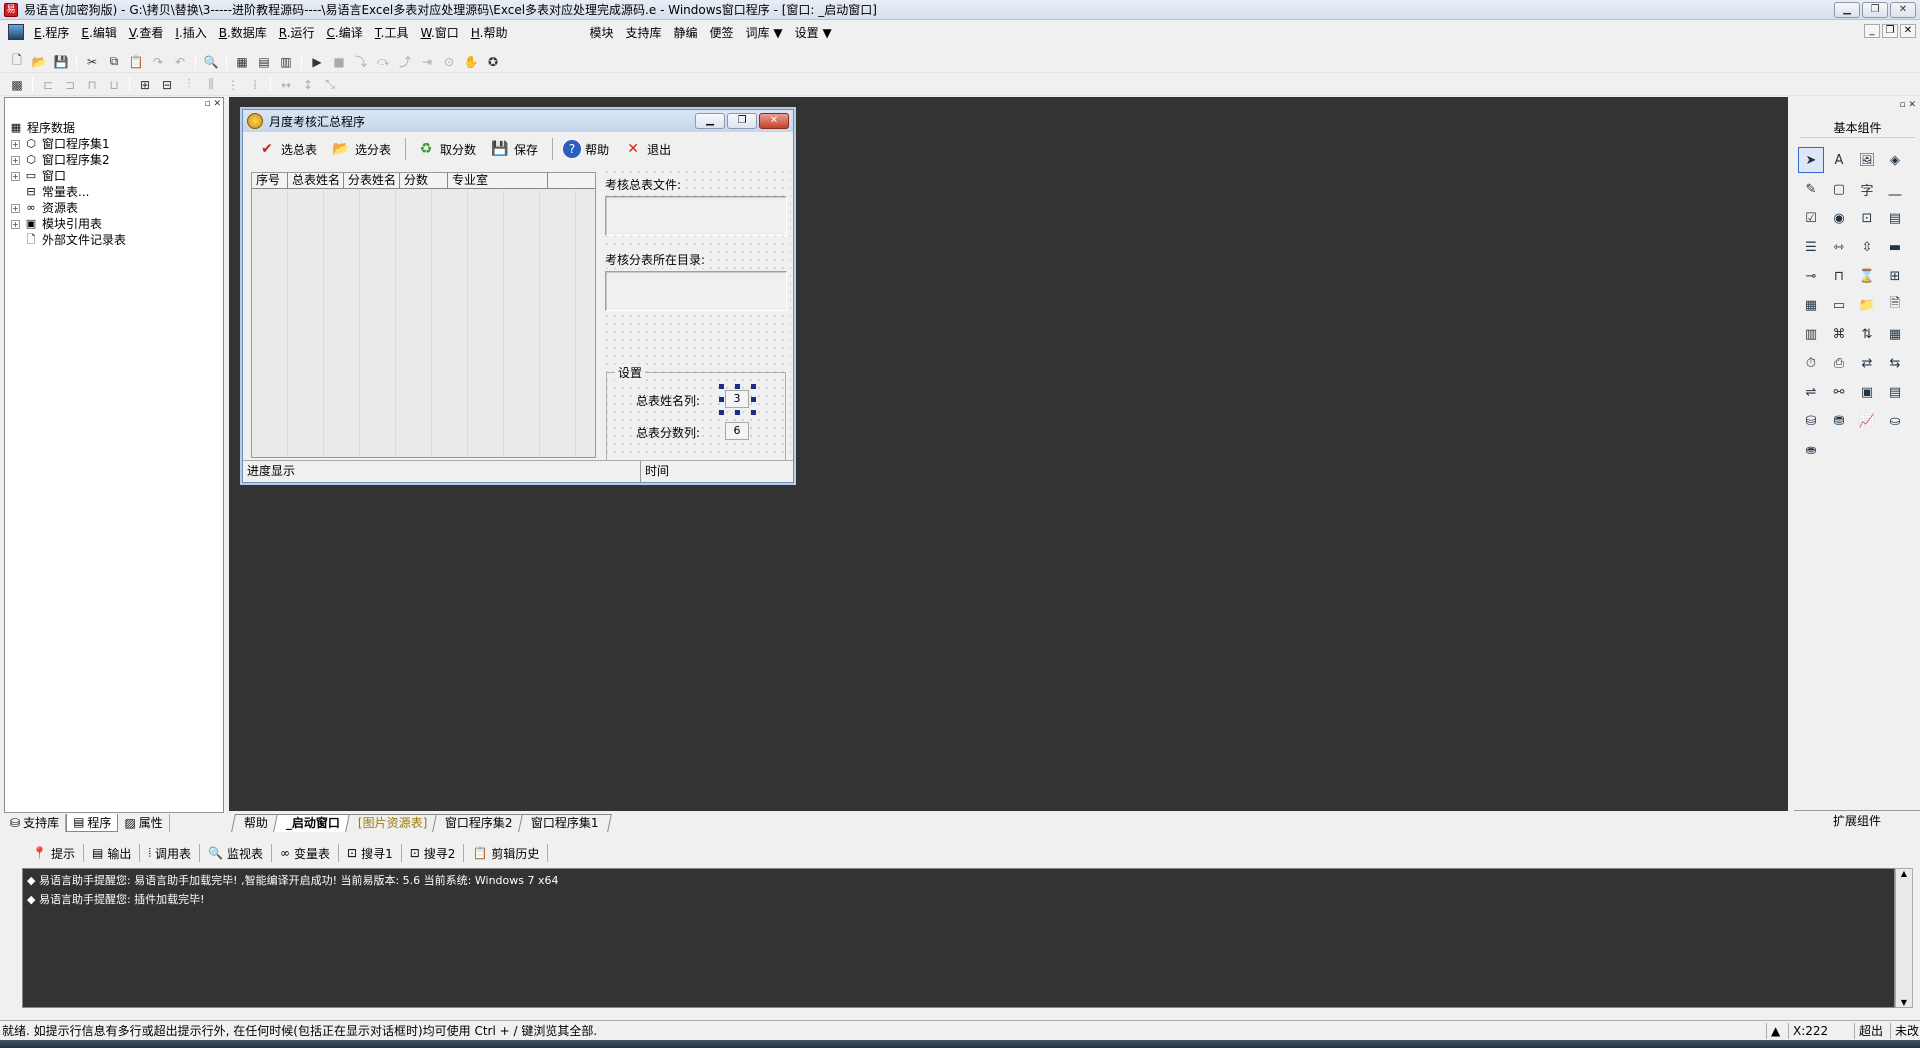 The height and width of the screenshot is (1048, 1920). I want to click on mdi-restore-button: ❐, so click(1890, 31).